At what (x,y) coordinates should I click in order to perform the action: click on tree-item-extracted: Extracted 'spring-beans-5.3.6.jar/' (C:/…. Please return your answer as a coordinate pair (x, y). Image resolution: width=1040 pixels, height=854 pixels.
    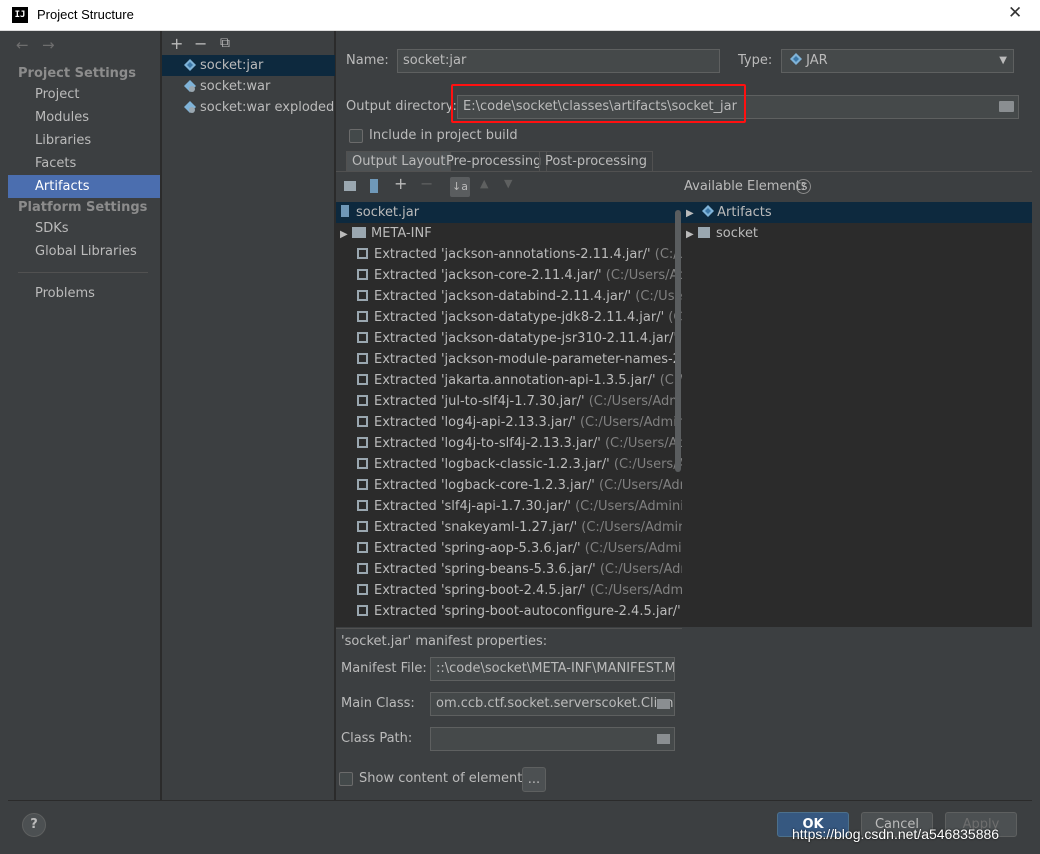
    Looking at the image, I should click on (509, 569).